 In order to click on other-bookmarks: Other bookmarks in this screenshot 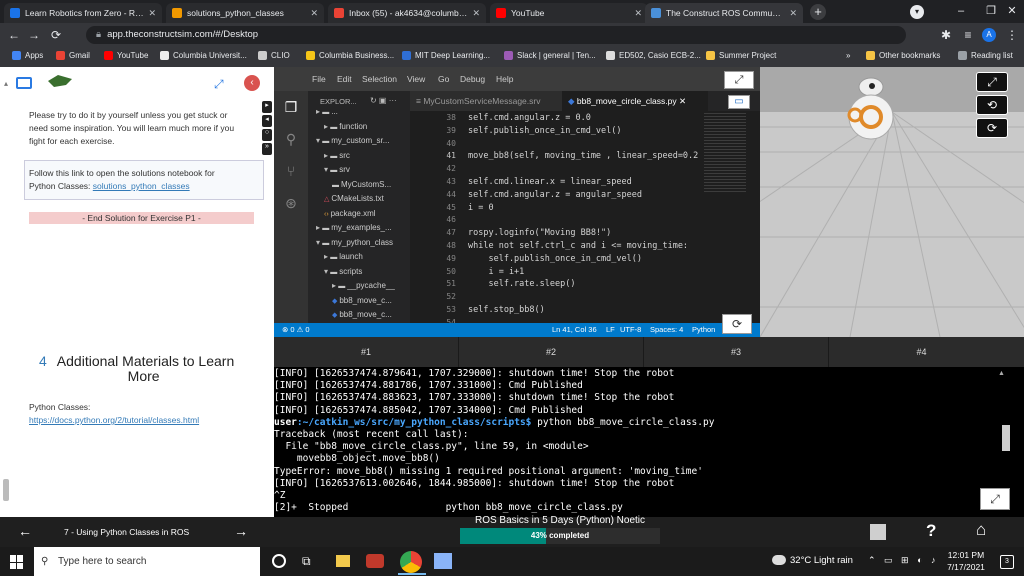, I will do `click(903, 55)`.